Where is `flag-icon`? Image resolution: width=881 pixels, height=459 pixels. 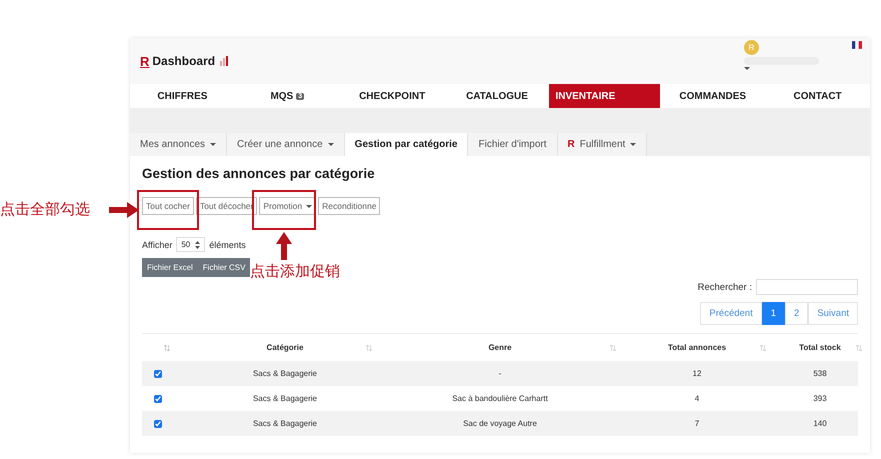
flag-icon is located at coordinates (857, 45).